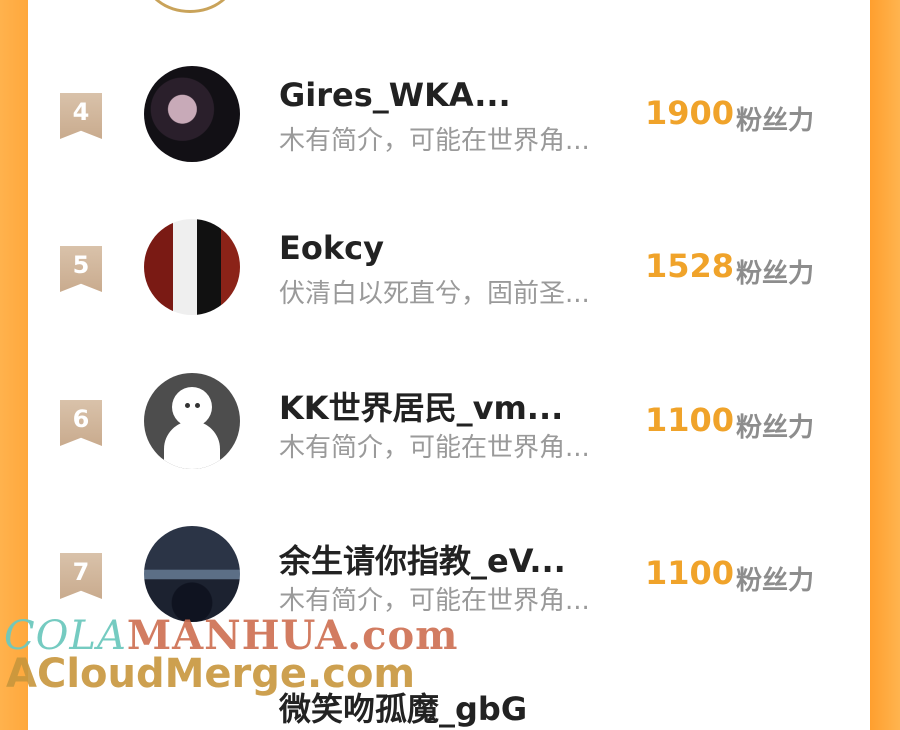 The image size is (900, 730). I want to click on fan-score: 1900, so click(690, 113).